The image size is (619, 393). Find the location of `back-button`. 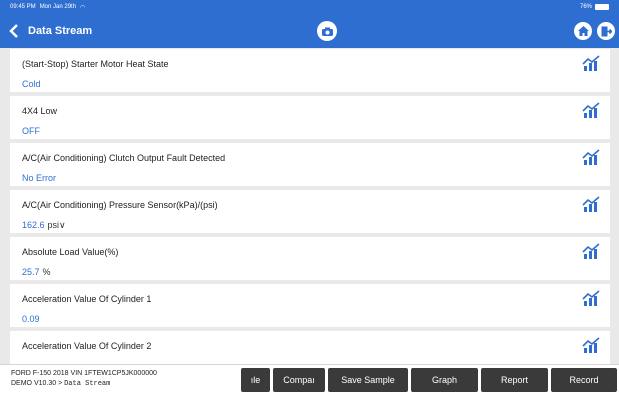

back-button is located at coordinates (14, 31).